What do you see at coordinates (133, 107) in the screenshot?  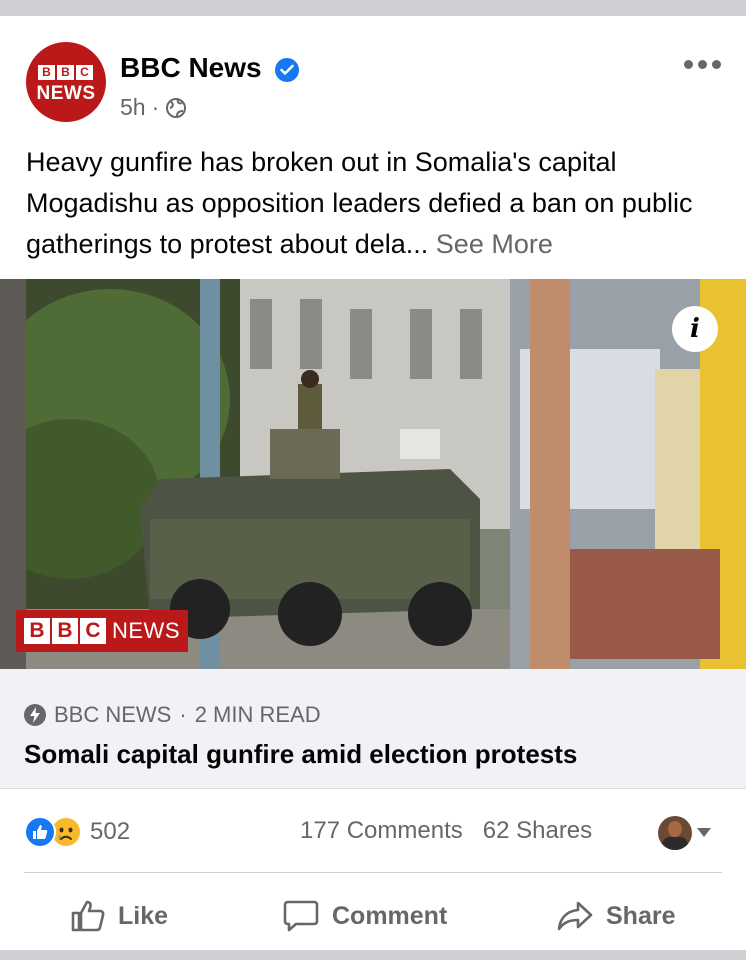 I see `post-timestamp: 5h` at bounding box center [133, 107].